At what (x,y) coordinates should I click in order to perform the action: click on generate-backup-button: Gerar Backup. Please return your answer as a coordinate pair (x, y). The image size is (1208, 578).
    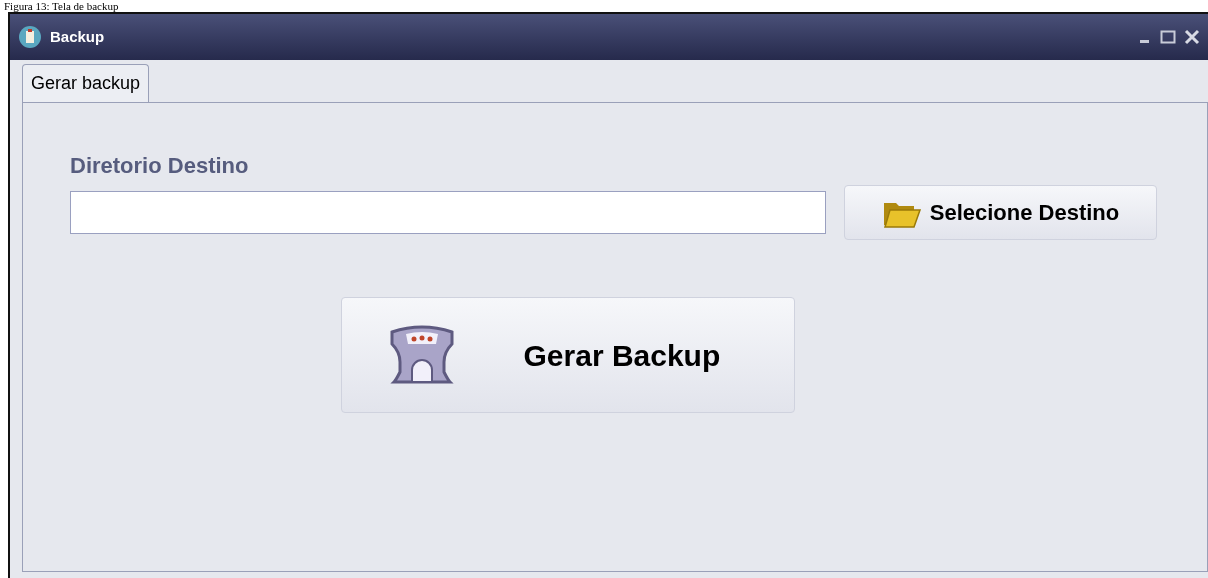
    Looking at the image, I should click on (567, 355).